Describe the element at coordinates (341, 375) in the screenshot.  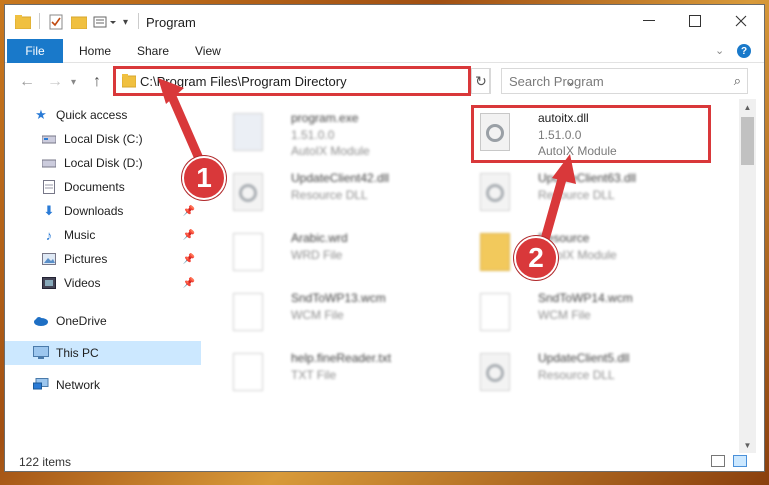
I see `file-item-help-txt: help.fineReader.txt TXT File` at that location.